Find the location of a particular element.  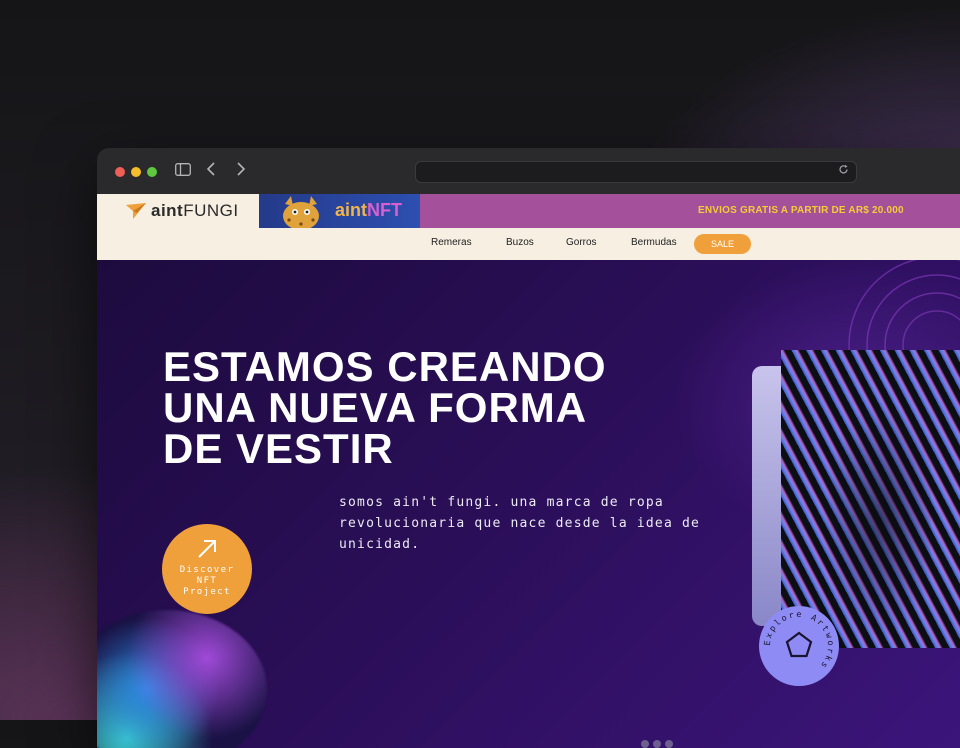

chevron-right-icon is located at coordinates (241, 170).